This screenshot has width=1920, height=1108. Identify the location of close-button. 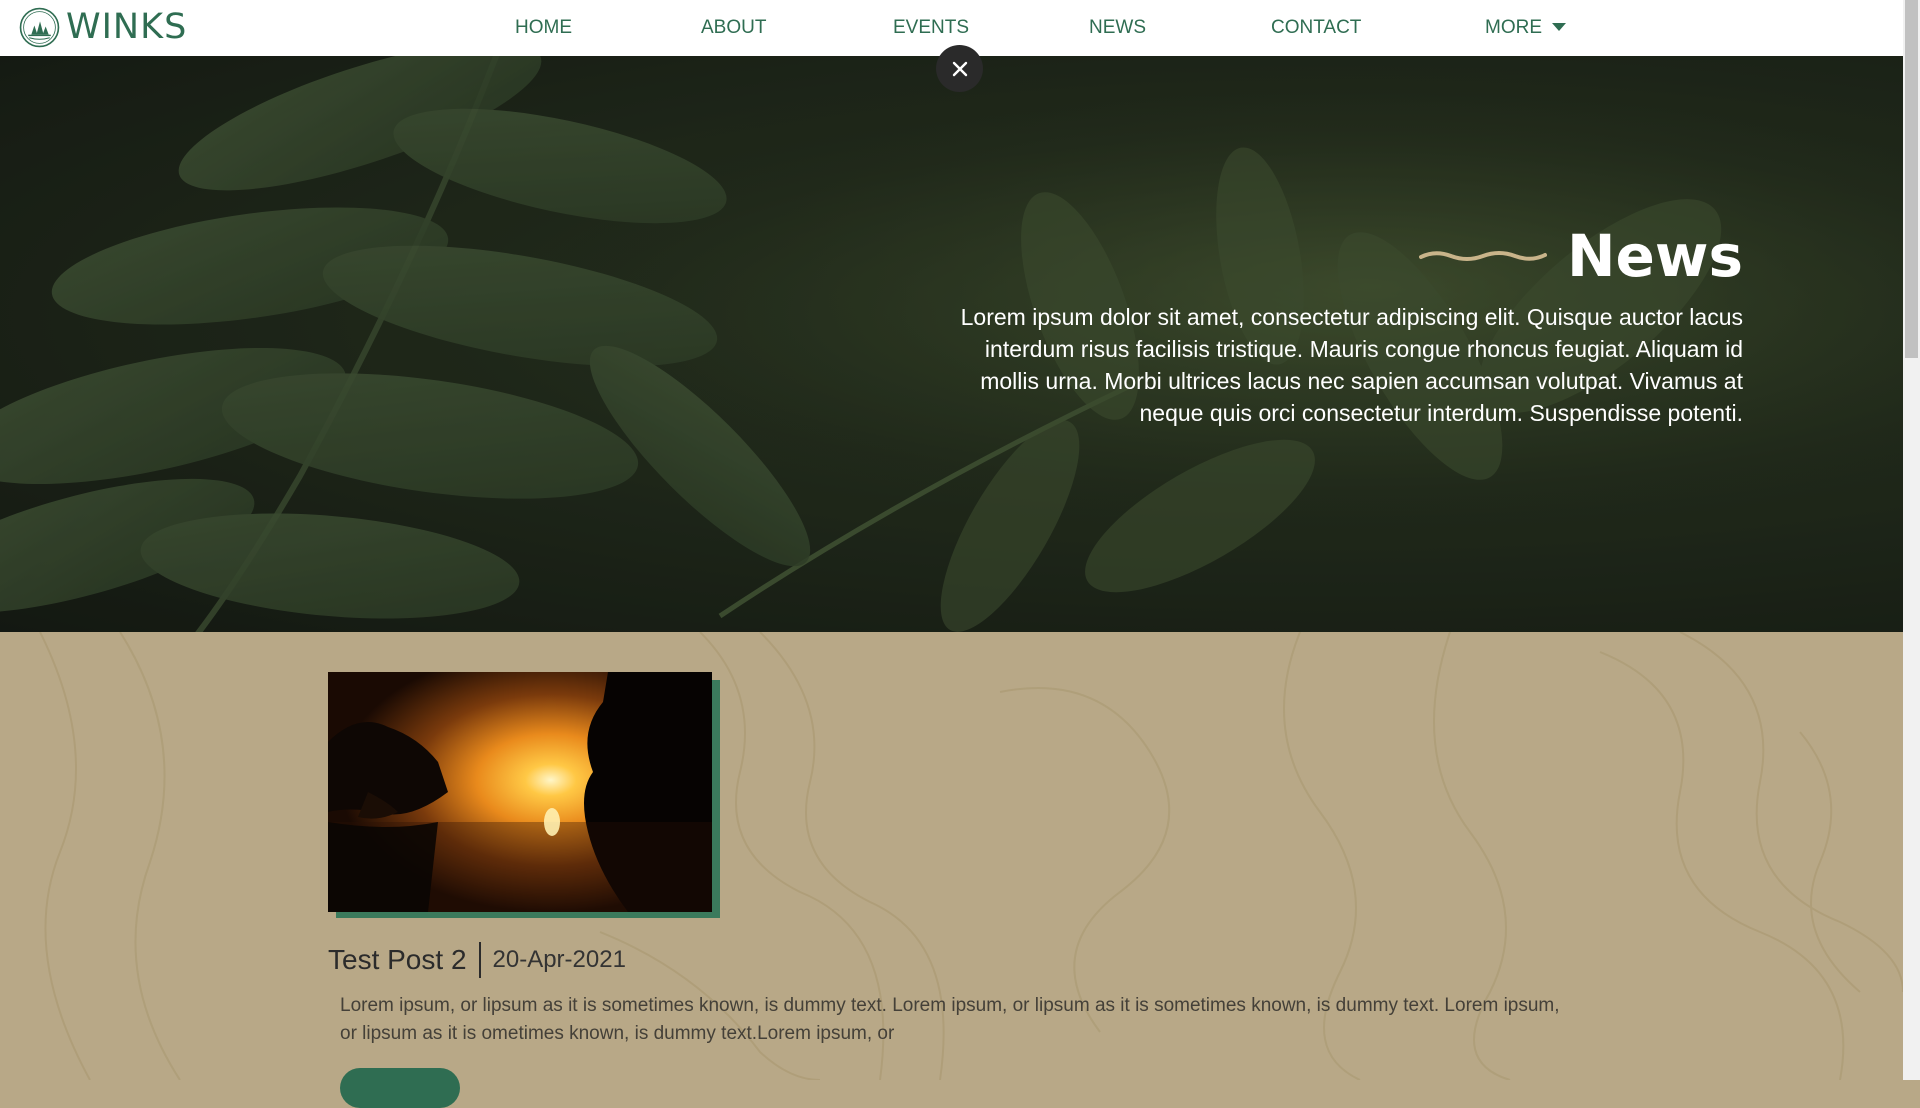
(959, 68).